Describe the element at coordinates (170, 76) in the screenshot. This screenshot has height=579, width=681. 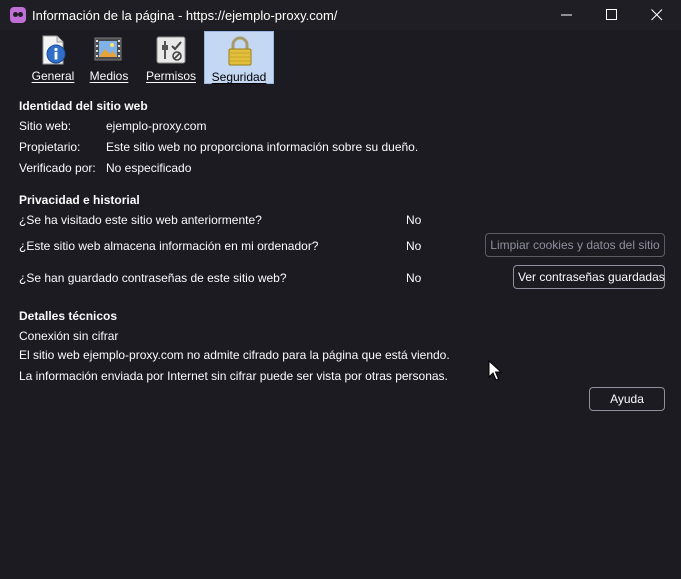
I see `tab-permisos-label: Permisos` at that location.